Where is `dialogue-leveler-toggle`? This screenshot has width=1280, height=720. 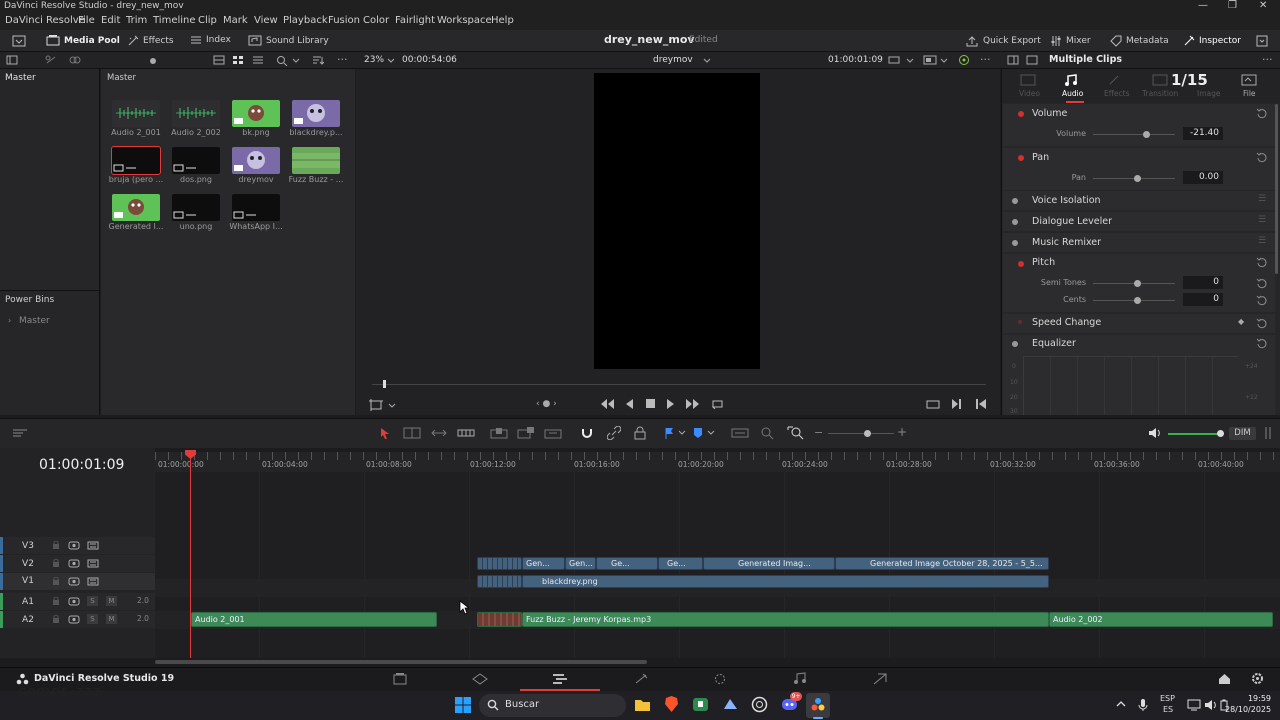 dialogue-leveler-toggle is located at coordinates (1015, 222).